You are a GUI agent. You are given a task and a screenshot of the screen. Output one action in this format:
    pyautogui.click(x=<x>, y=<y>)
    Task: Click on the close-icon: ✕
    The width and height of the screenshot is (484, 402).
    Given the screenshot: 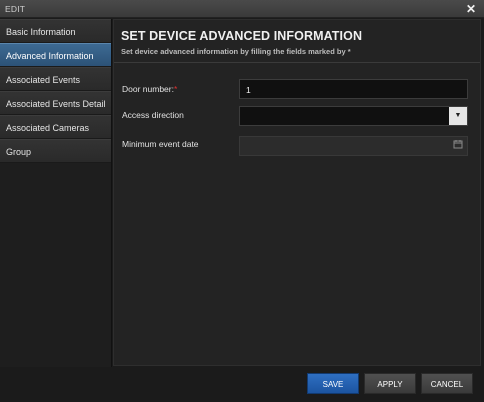 What is the action you would take?
    pyautogui.click(x=471, y=9)
    